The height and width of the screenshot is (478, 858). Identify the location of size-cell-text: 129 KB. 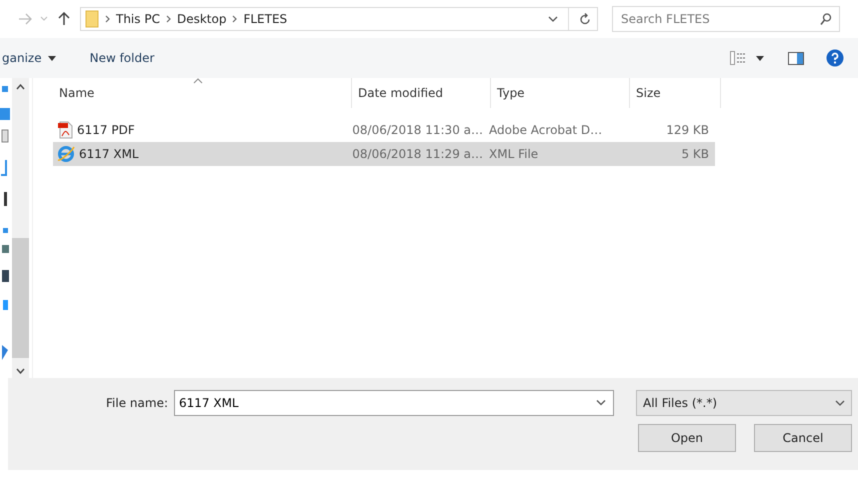
(687, 130).